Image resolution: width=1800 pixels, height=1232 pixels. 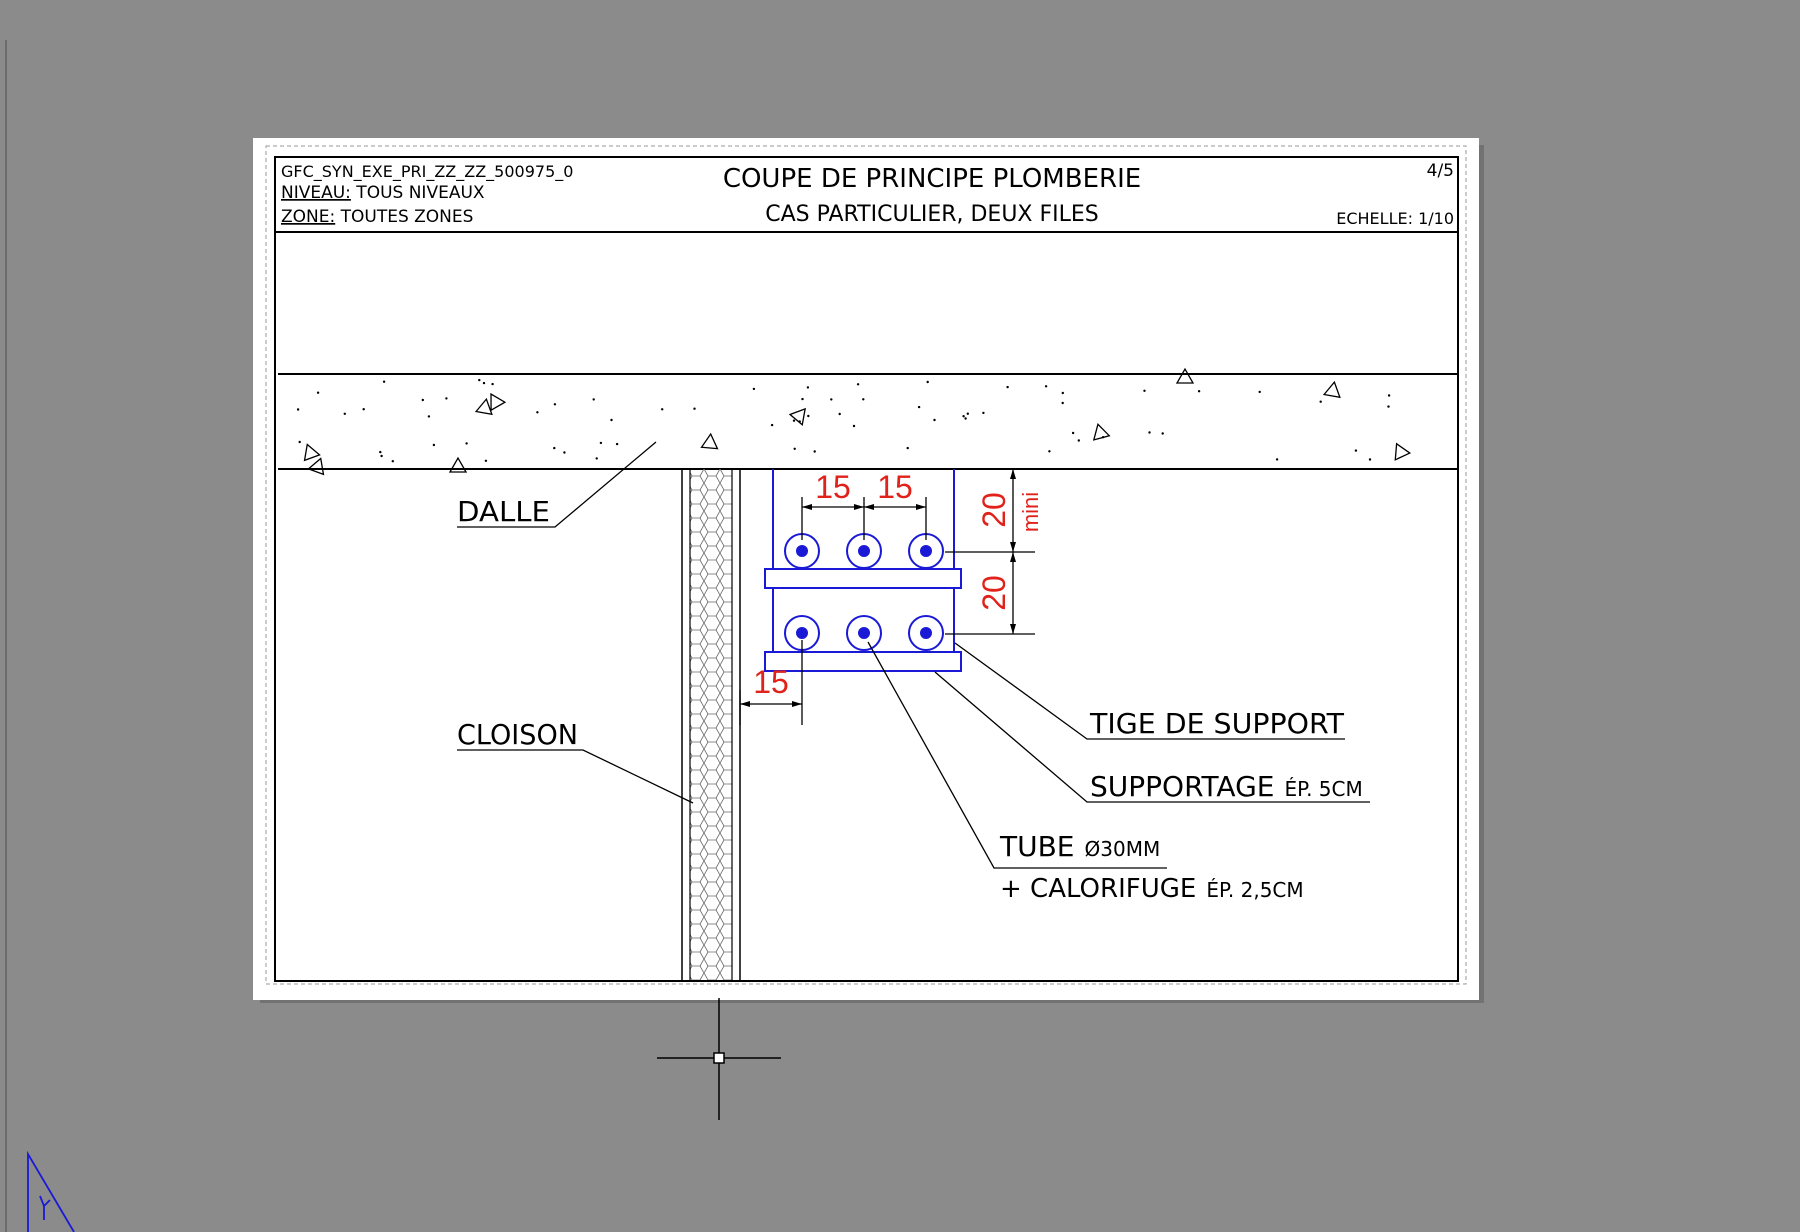 I want to click on crosshair-icon, so click(x=719, y=1059).